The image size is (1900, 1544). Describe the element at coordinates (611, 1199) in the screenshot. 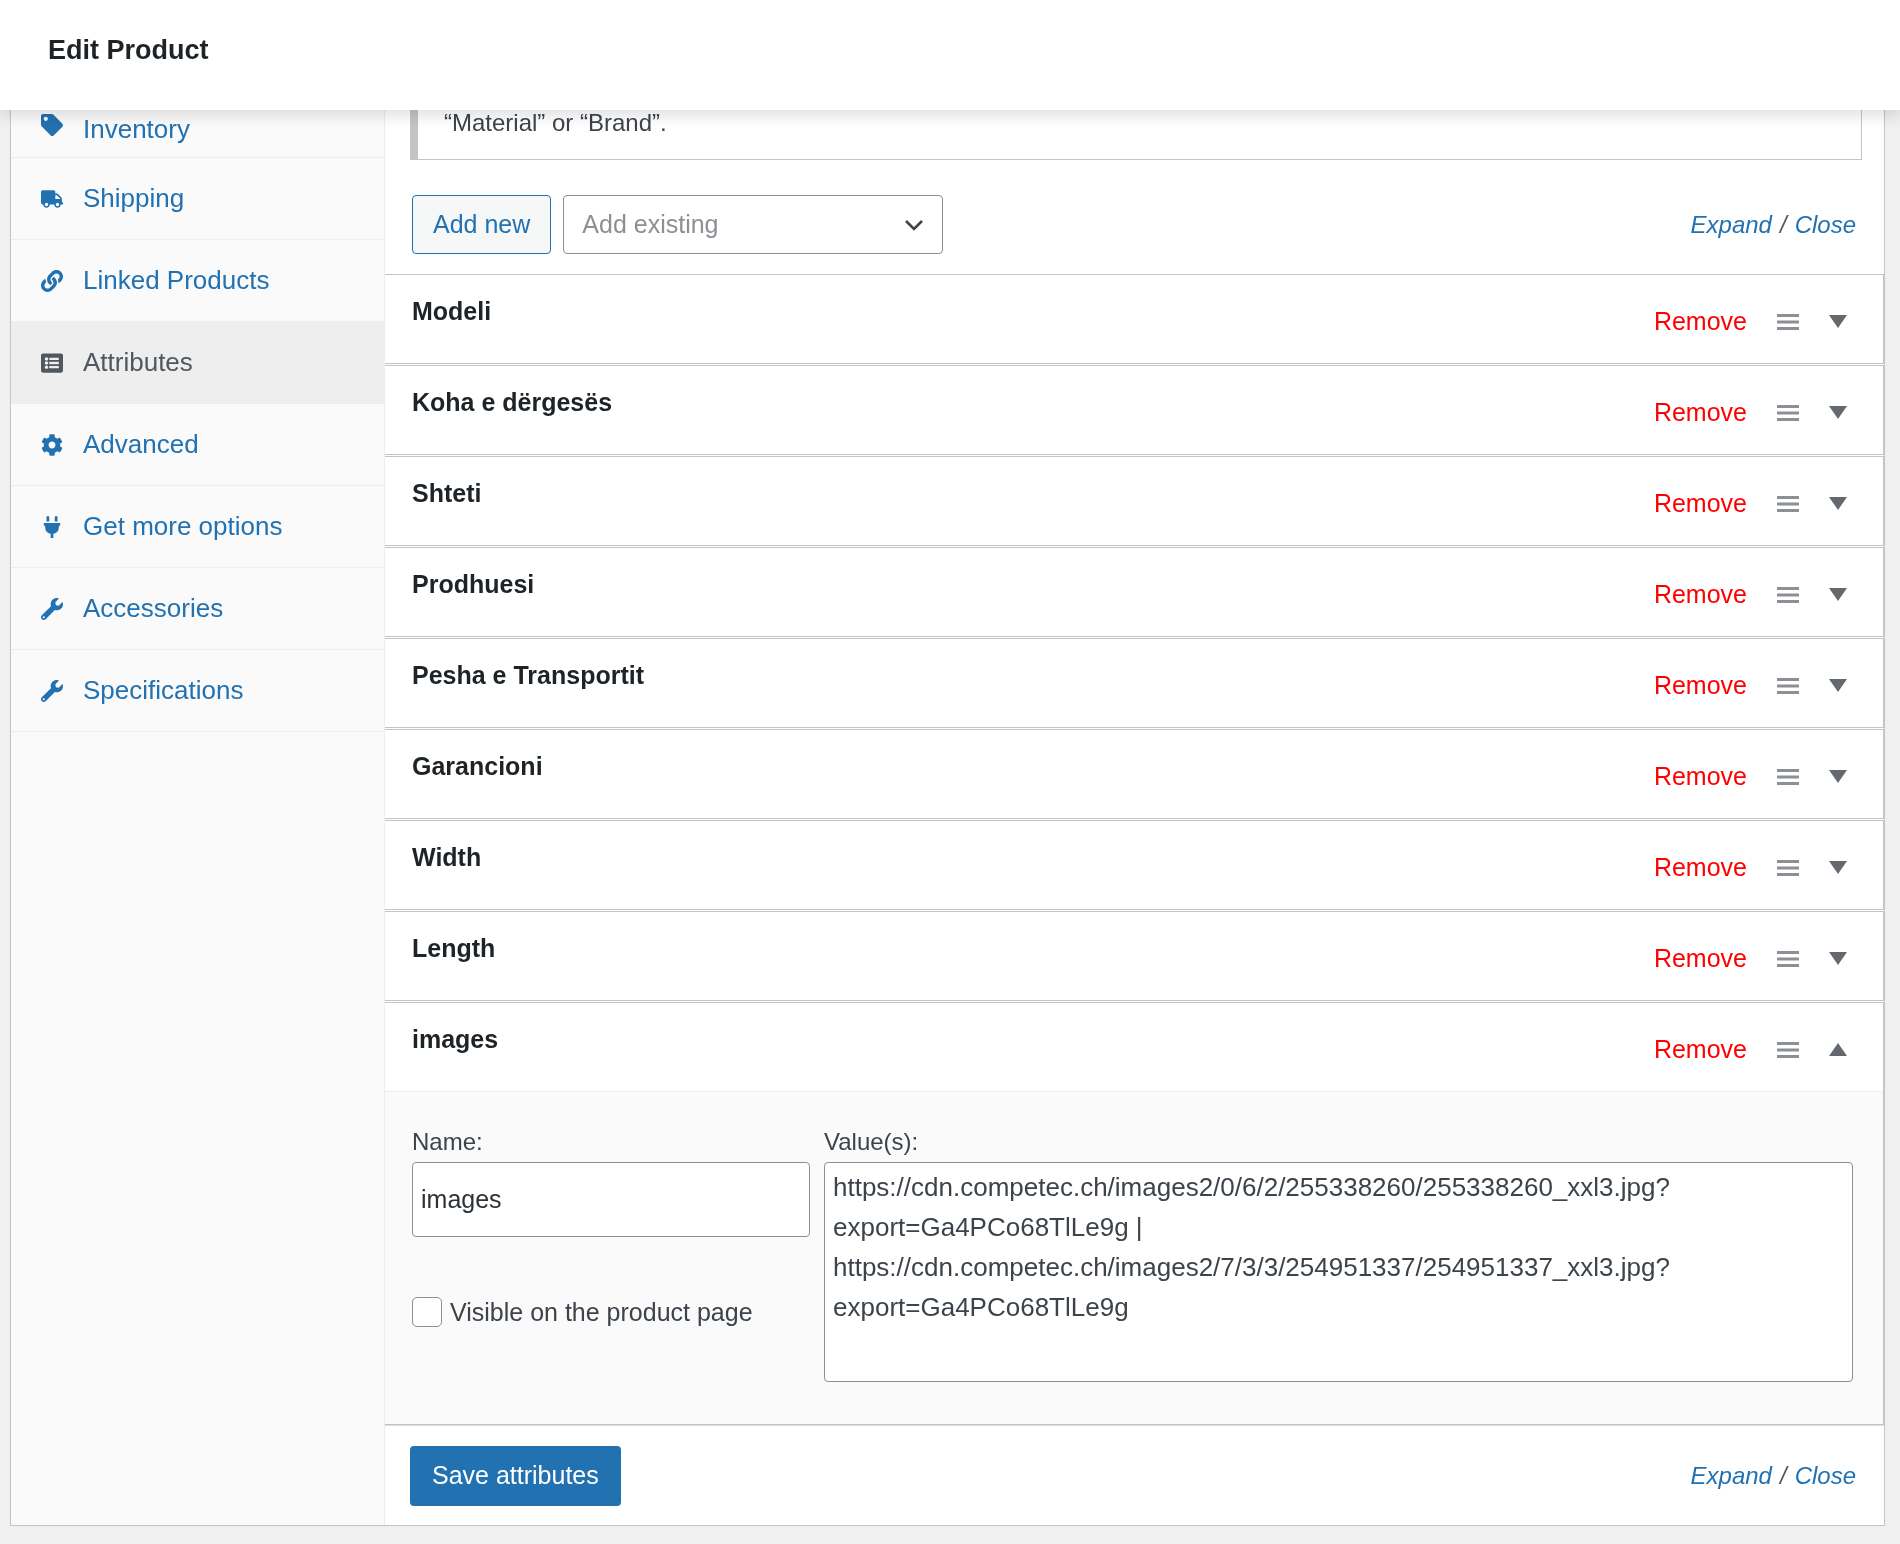

I see `name-field: images` at that location.